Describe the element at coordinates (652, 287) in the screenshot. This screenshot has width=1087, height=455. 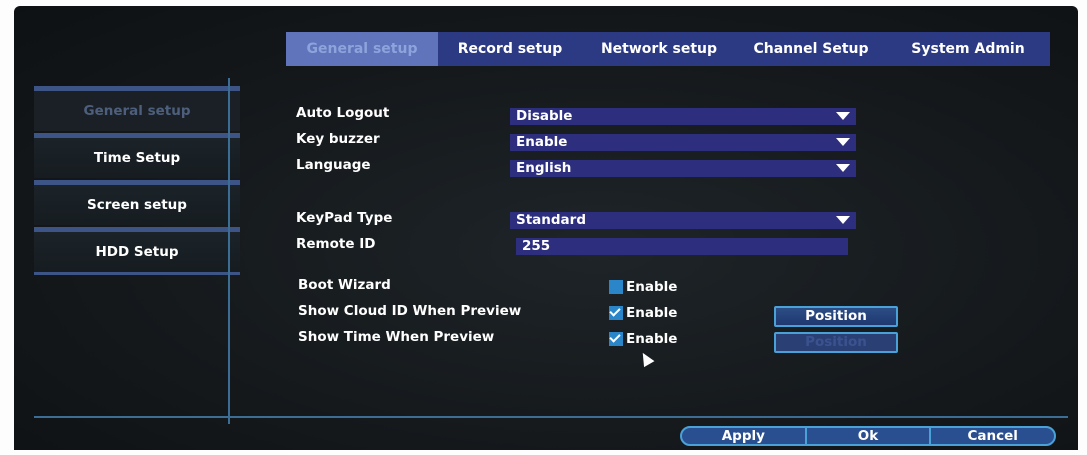
I see `boot-wizard-option: Enable` at that location.